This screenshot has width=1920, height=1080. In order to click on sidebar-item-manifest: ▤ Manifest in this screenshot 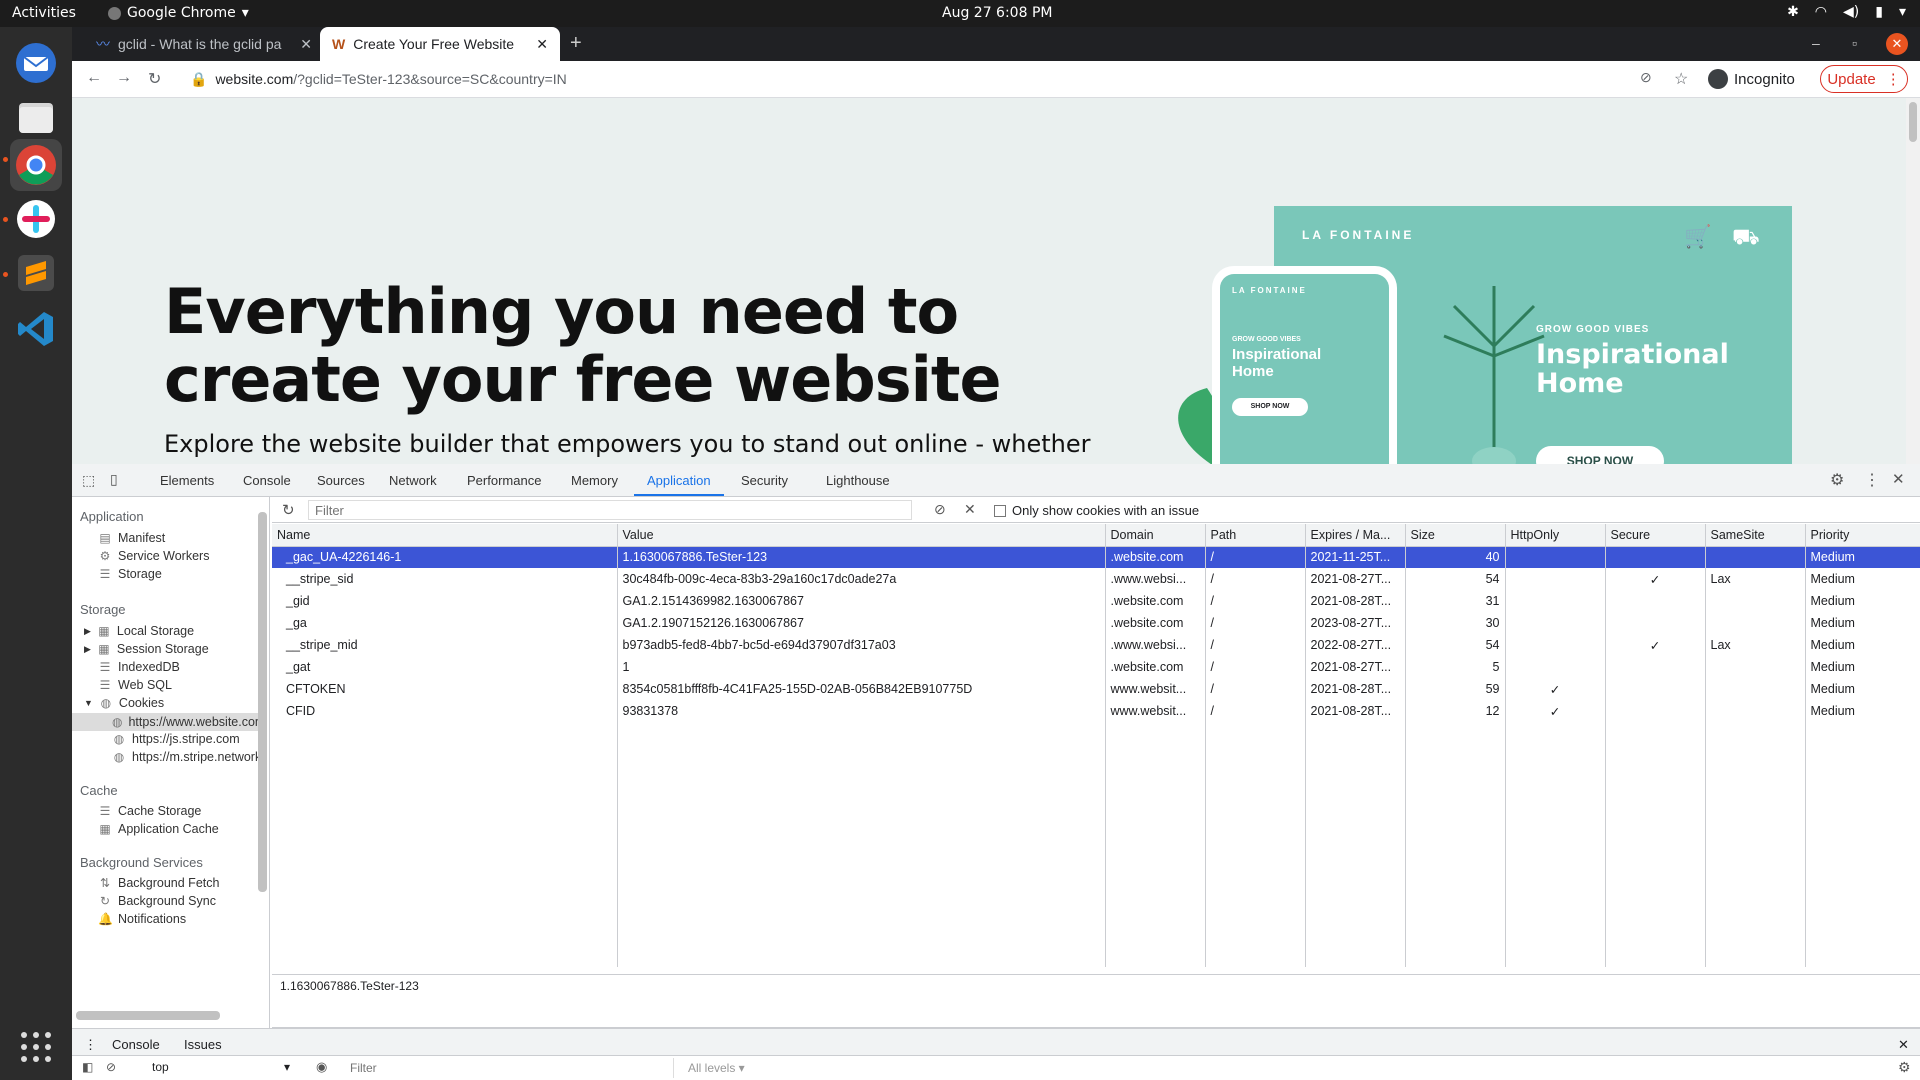, I will do `click(131, 538)`.